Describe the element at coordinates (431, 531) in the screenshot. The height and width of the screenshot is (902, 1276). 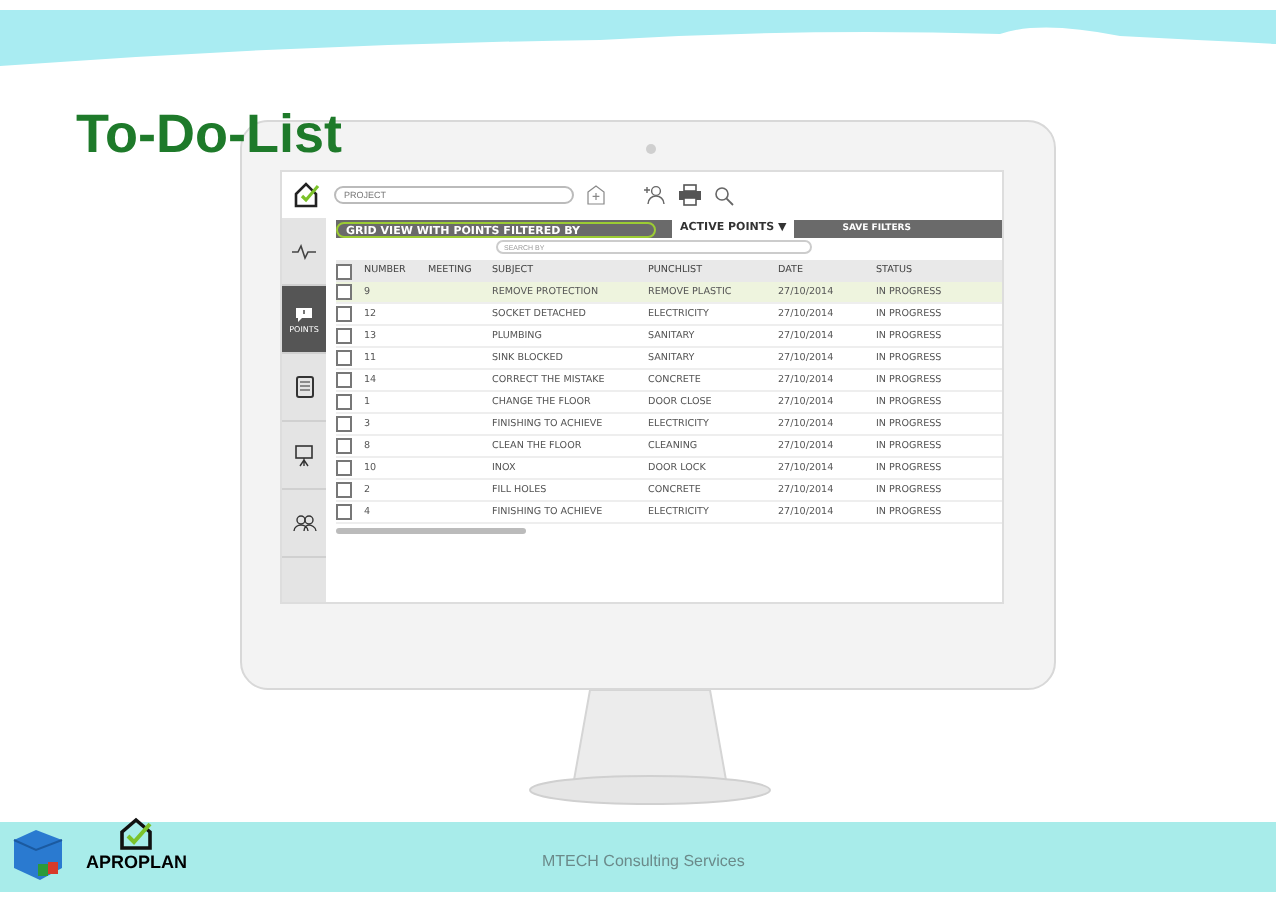
I see `scrollbar` at that location.